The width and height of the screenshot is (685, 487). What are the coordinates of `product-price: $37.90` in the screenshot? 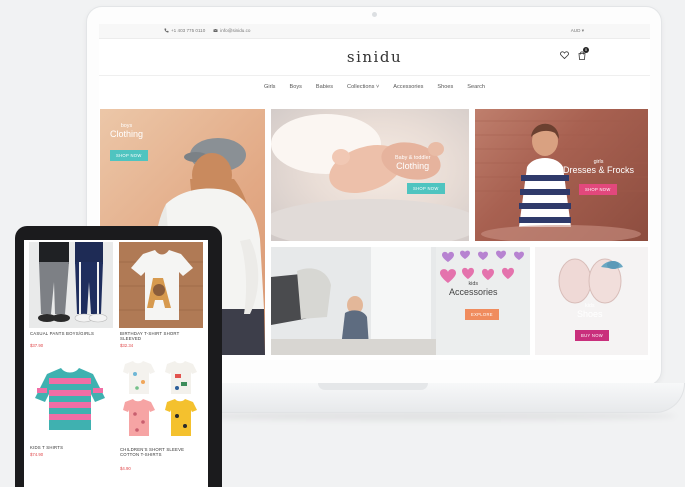 It's located at (37, 345).